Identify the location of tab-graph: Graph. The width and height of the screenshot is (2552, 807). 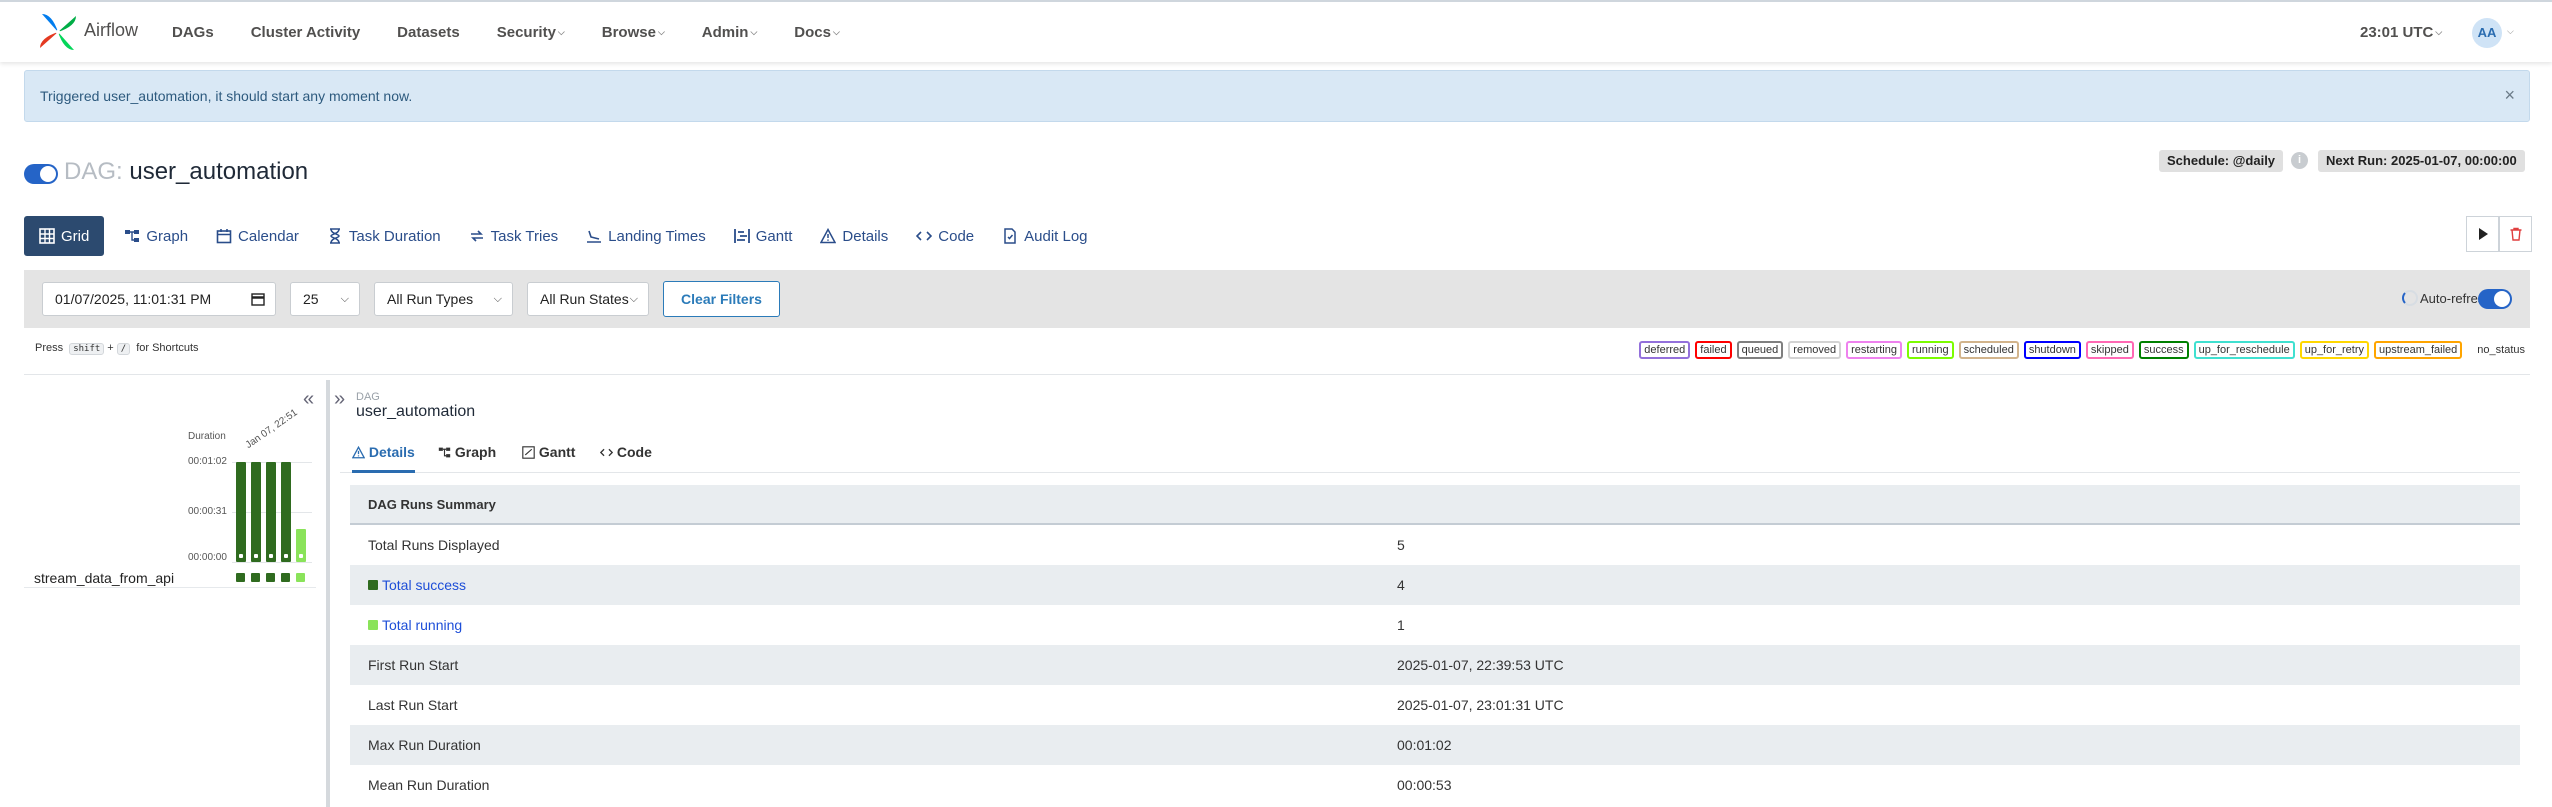
(156, 236).